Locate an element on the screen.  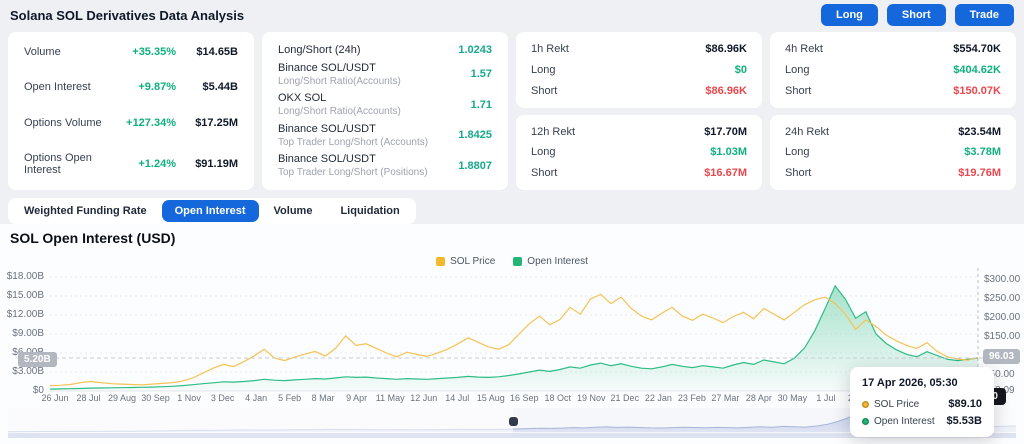
y-axis-right-label: $300.00 is located at coordinates (1002, 279).